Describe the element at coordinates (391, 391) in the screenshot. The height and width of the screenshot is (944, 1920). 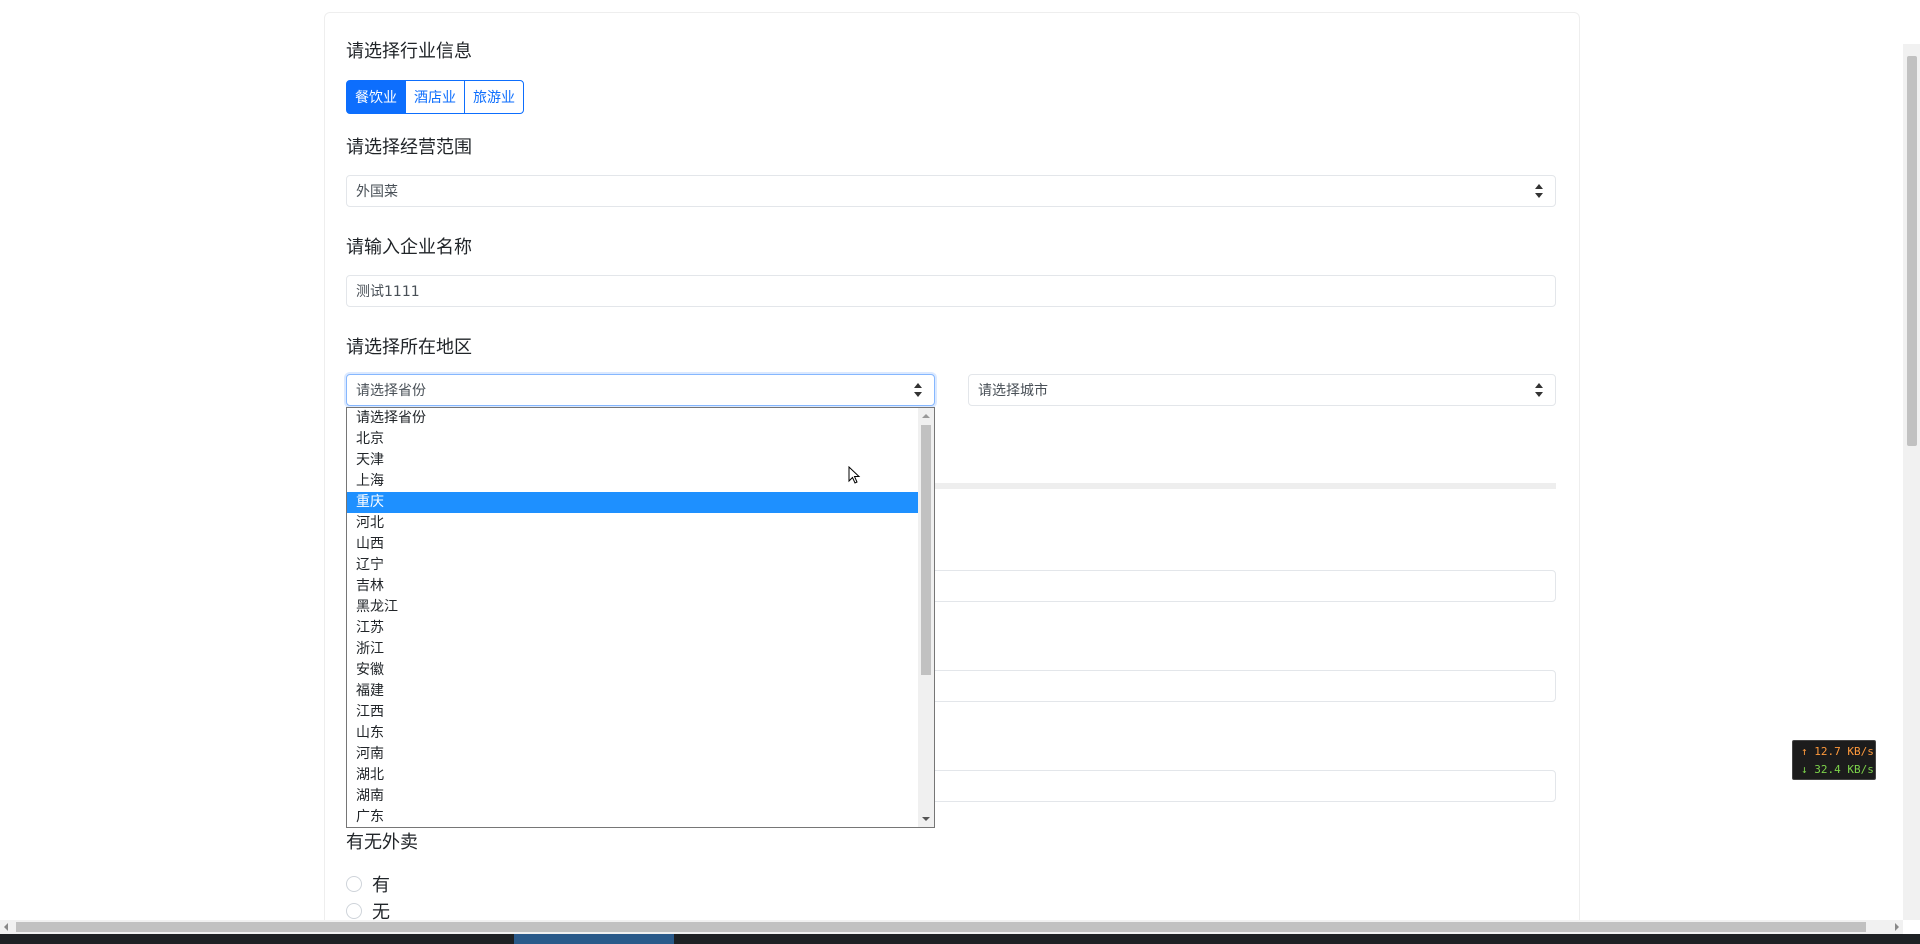
I see `province-select-value: 请选择省份` at that location.